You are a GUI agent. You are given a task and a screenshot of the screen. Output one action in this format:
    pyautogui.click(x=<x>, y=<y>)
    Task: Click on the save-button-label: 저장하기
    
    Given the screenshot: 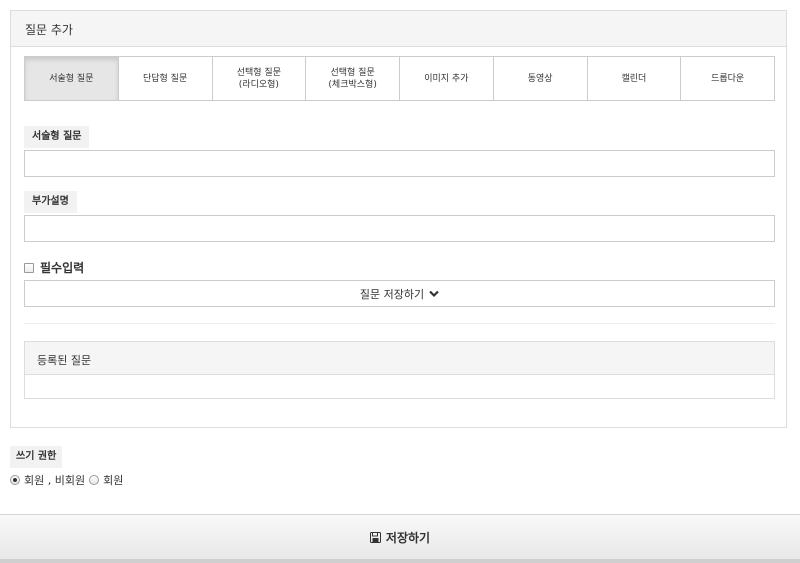 What is the action you would take?
    pyautogui.click(x=408, y=537)
    